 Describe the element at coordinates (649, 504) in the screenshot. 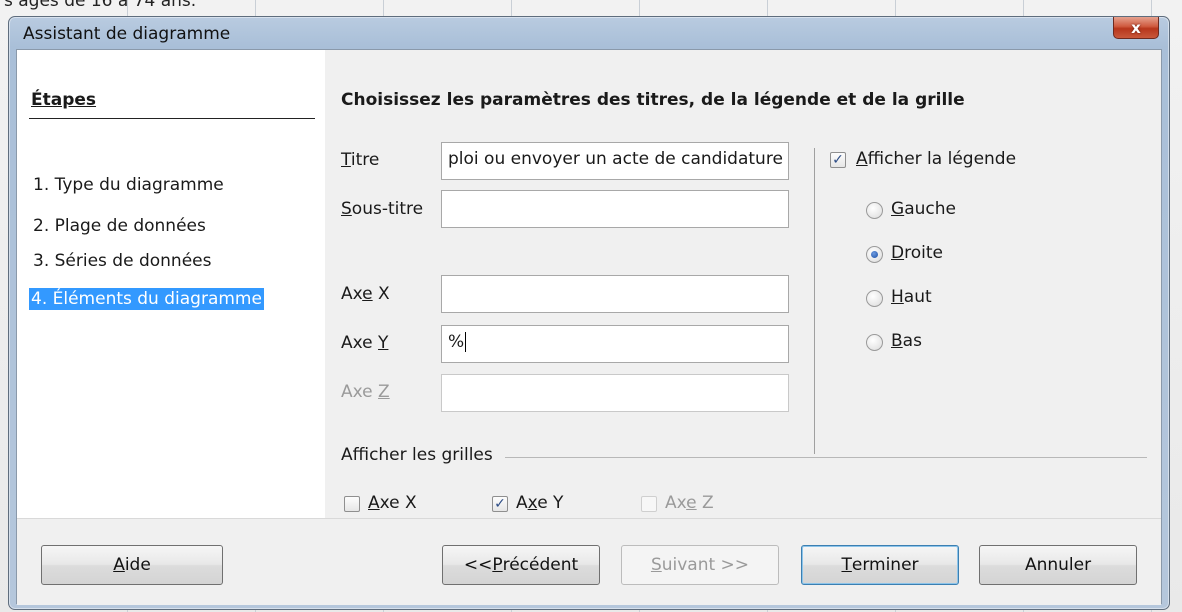

I see `grid-z-checkbox` at that location.